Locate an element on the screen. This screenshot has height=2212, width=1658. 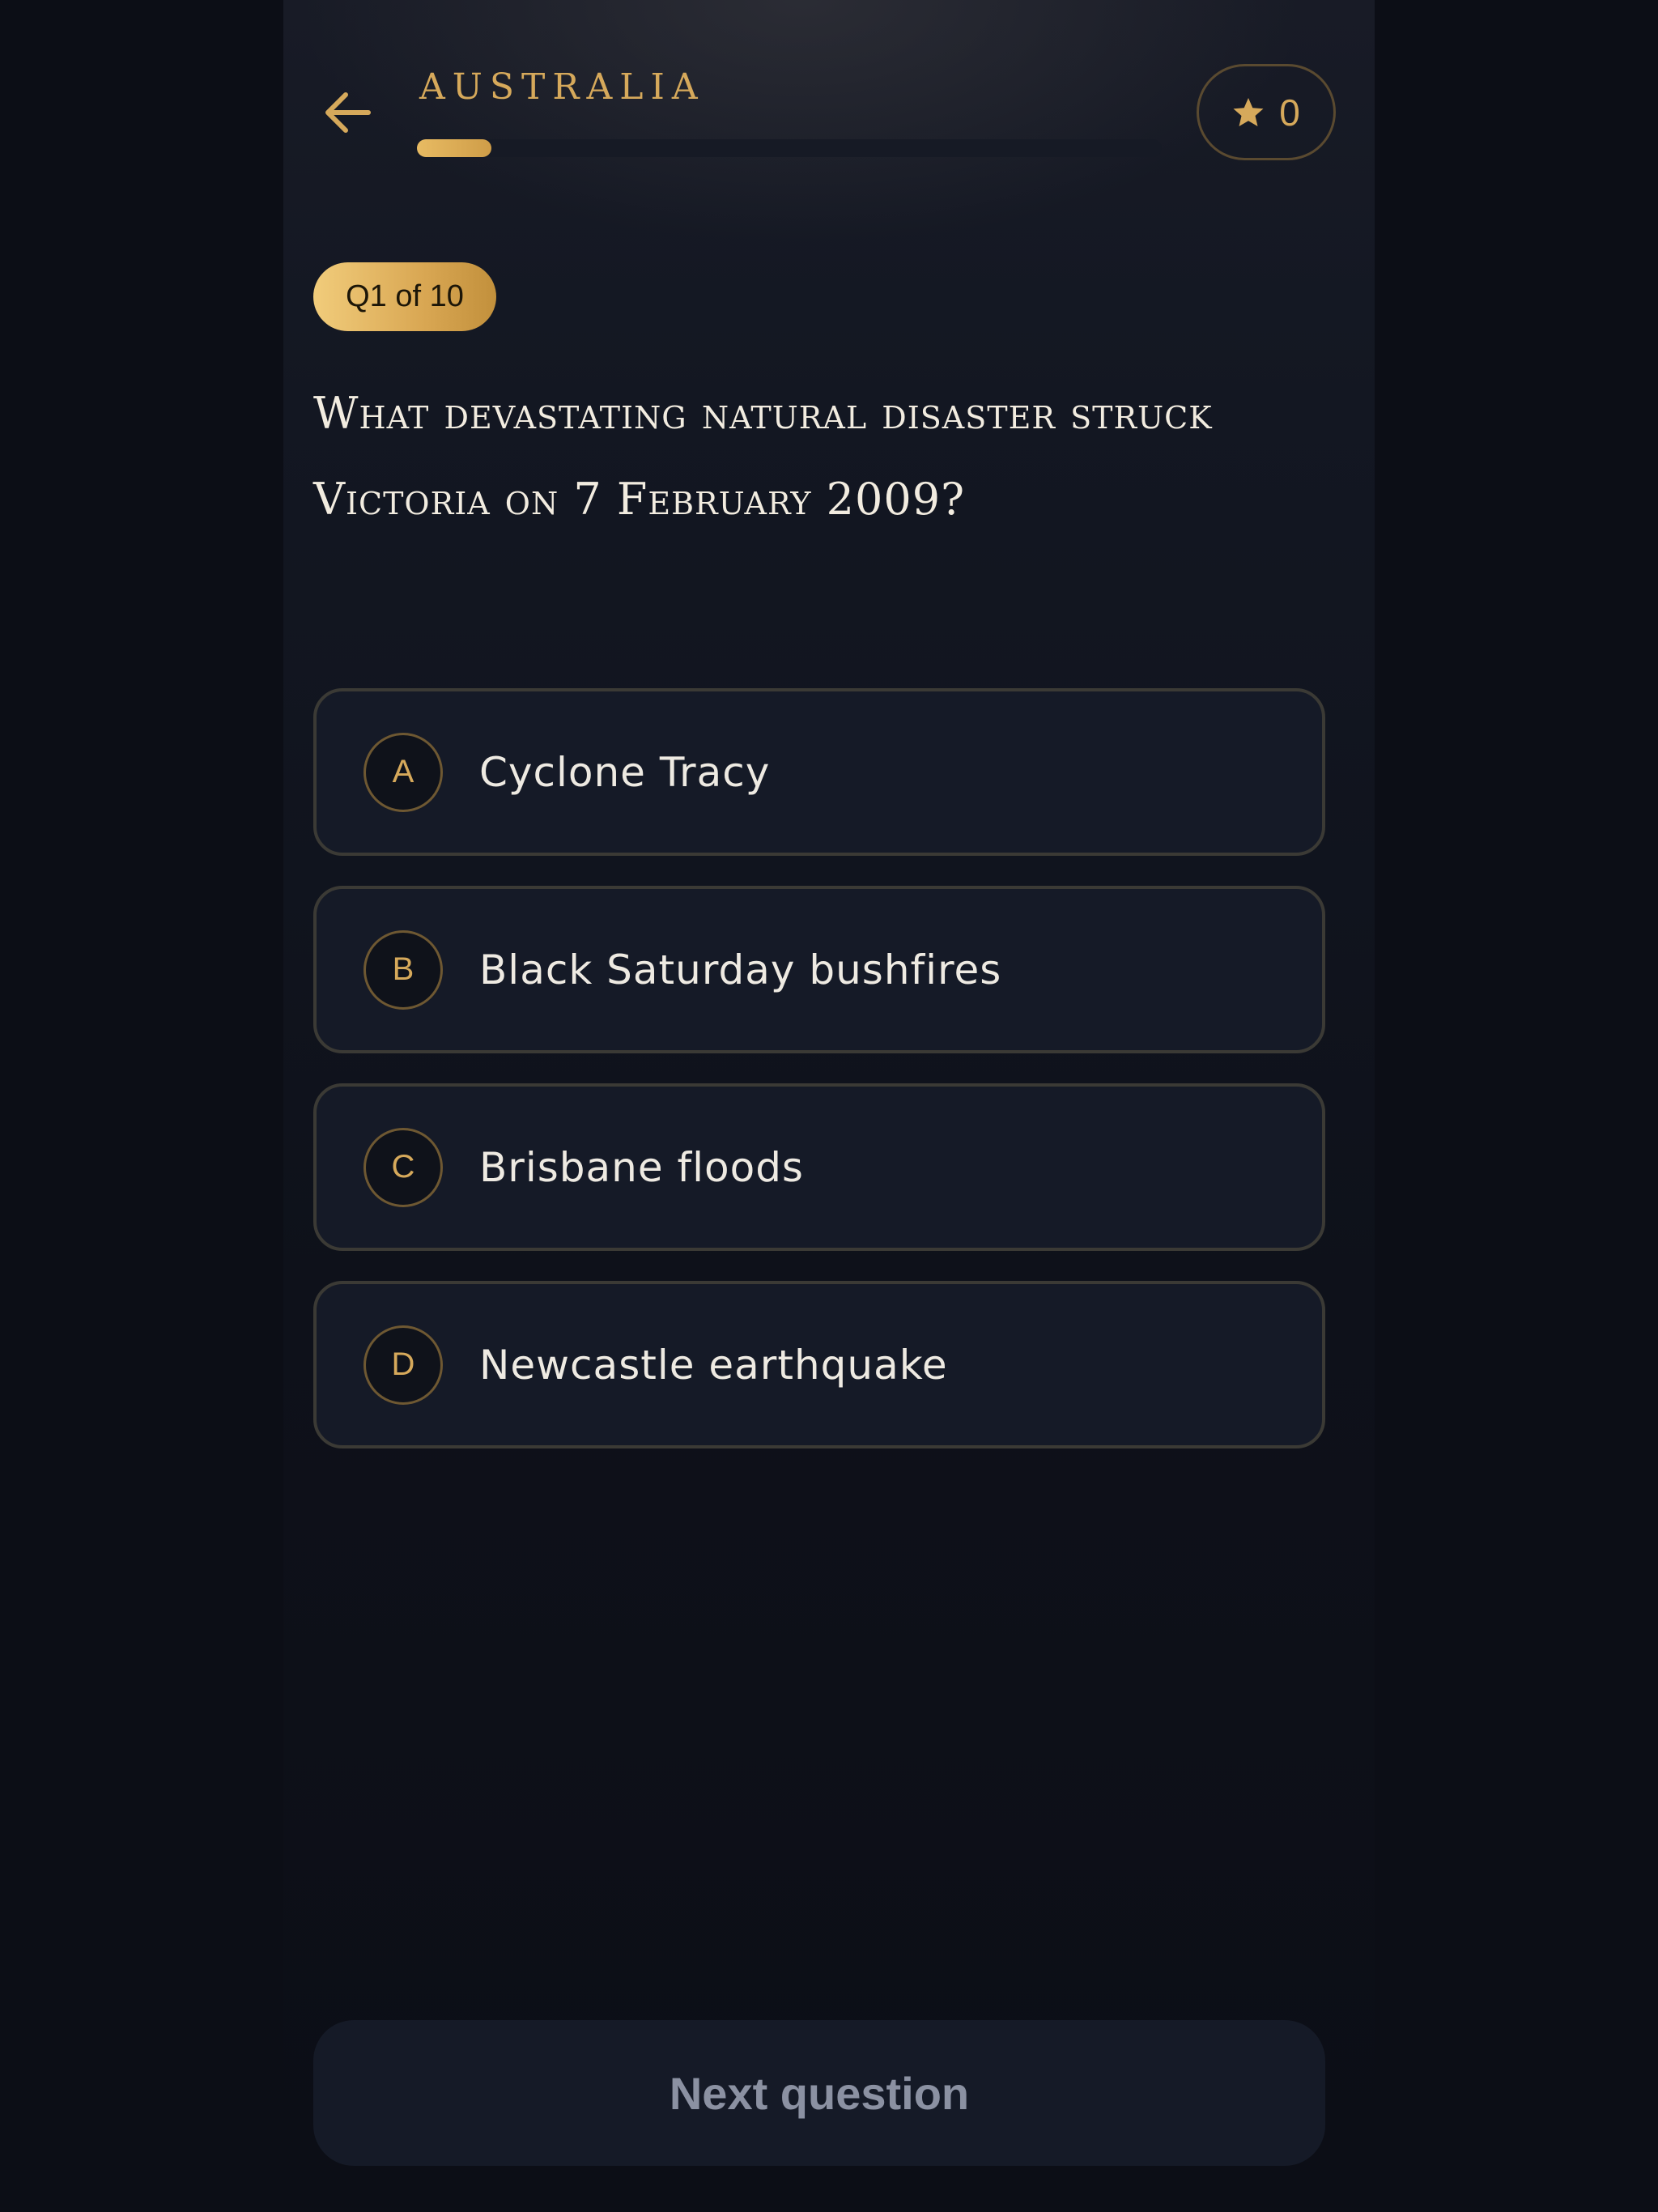
star-icon is located at coordinates (1248, 112).